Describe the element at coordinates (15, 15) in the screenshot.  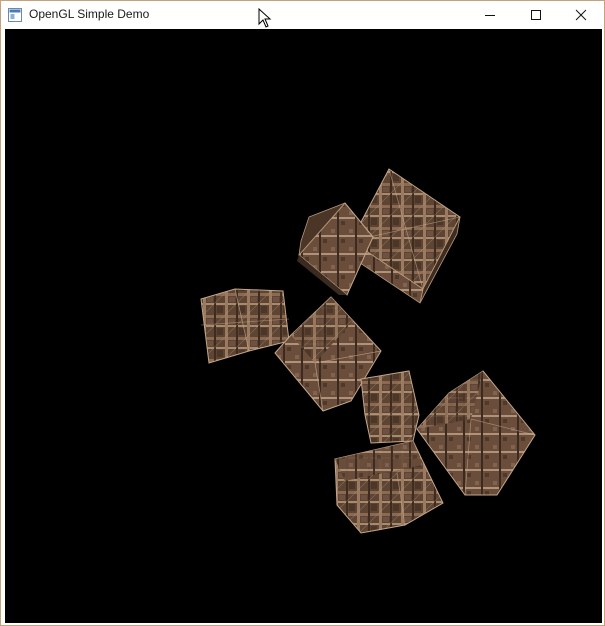
I see `window-app-icon` at that location.